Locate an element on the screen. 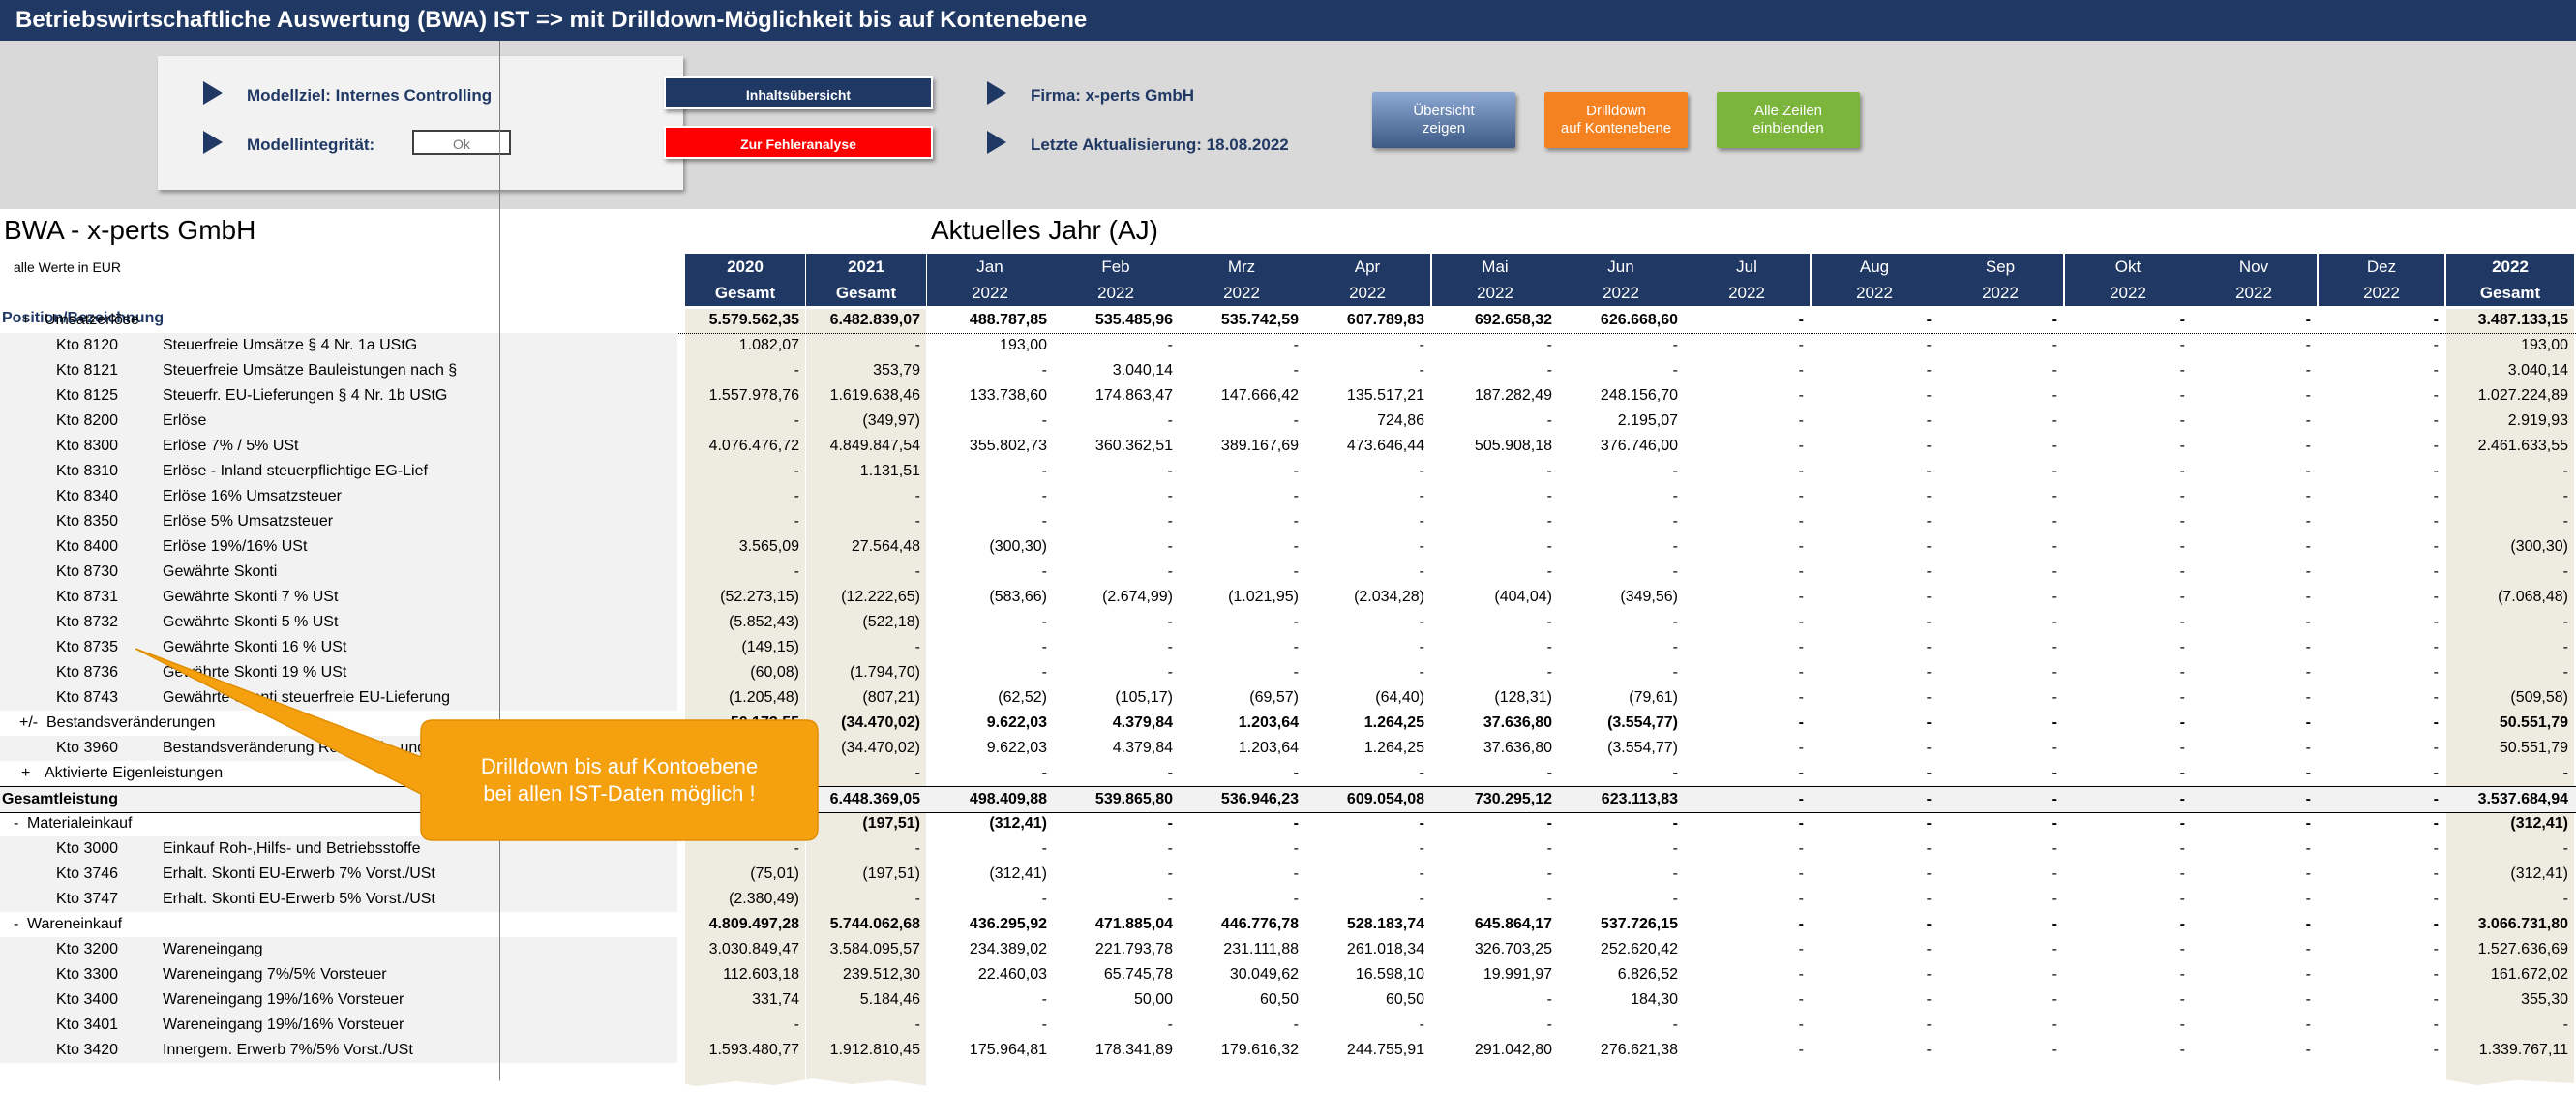  value-cell: (3.554,77) is located at coordinates (1642, 722).